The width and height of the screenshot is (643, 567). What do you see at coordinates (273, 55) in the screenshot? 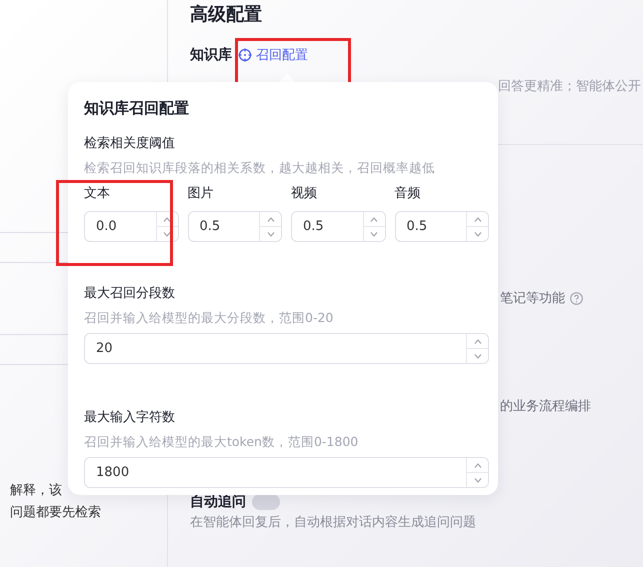
I see `recall-config-link: 召回配置` at bounding box center [273, 55].